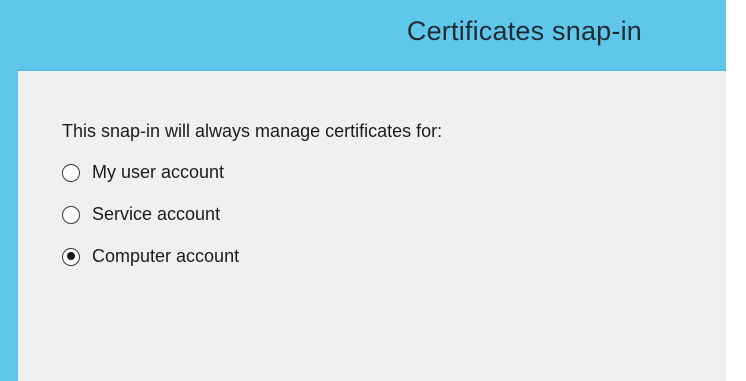 The image size is (746, 381). Describe the element at coordinates (9, 225) in the screenshot. I see `left-accent-border` at that location.